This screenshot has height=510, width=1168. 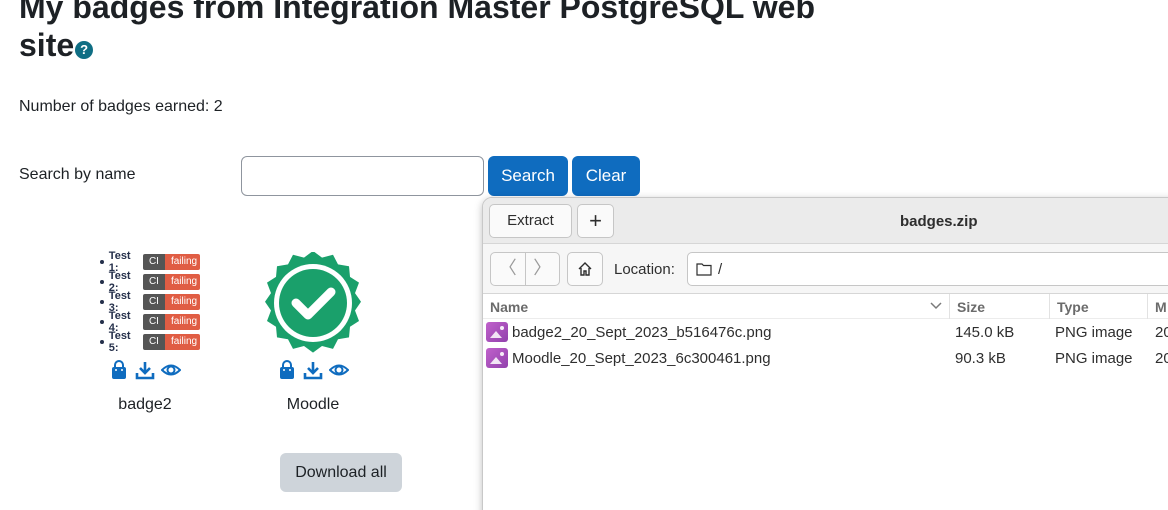 I want to click on badge-count: Number of badges earned: 2, so click(x=121, y=106).